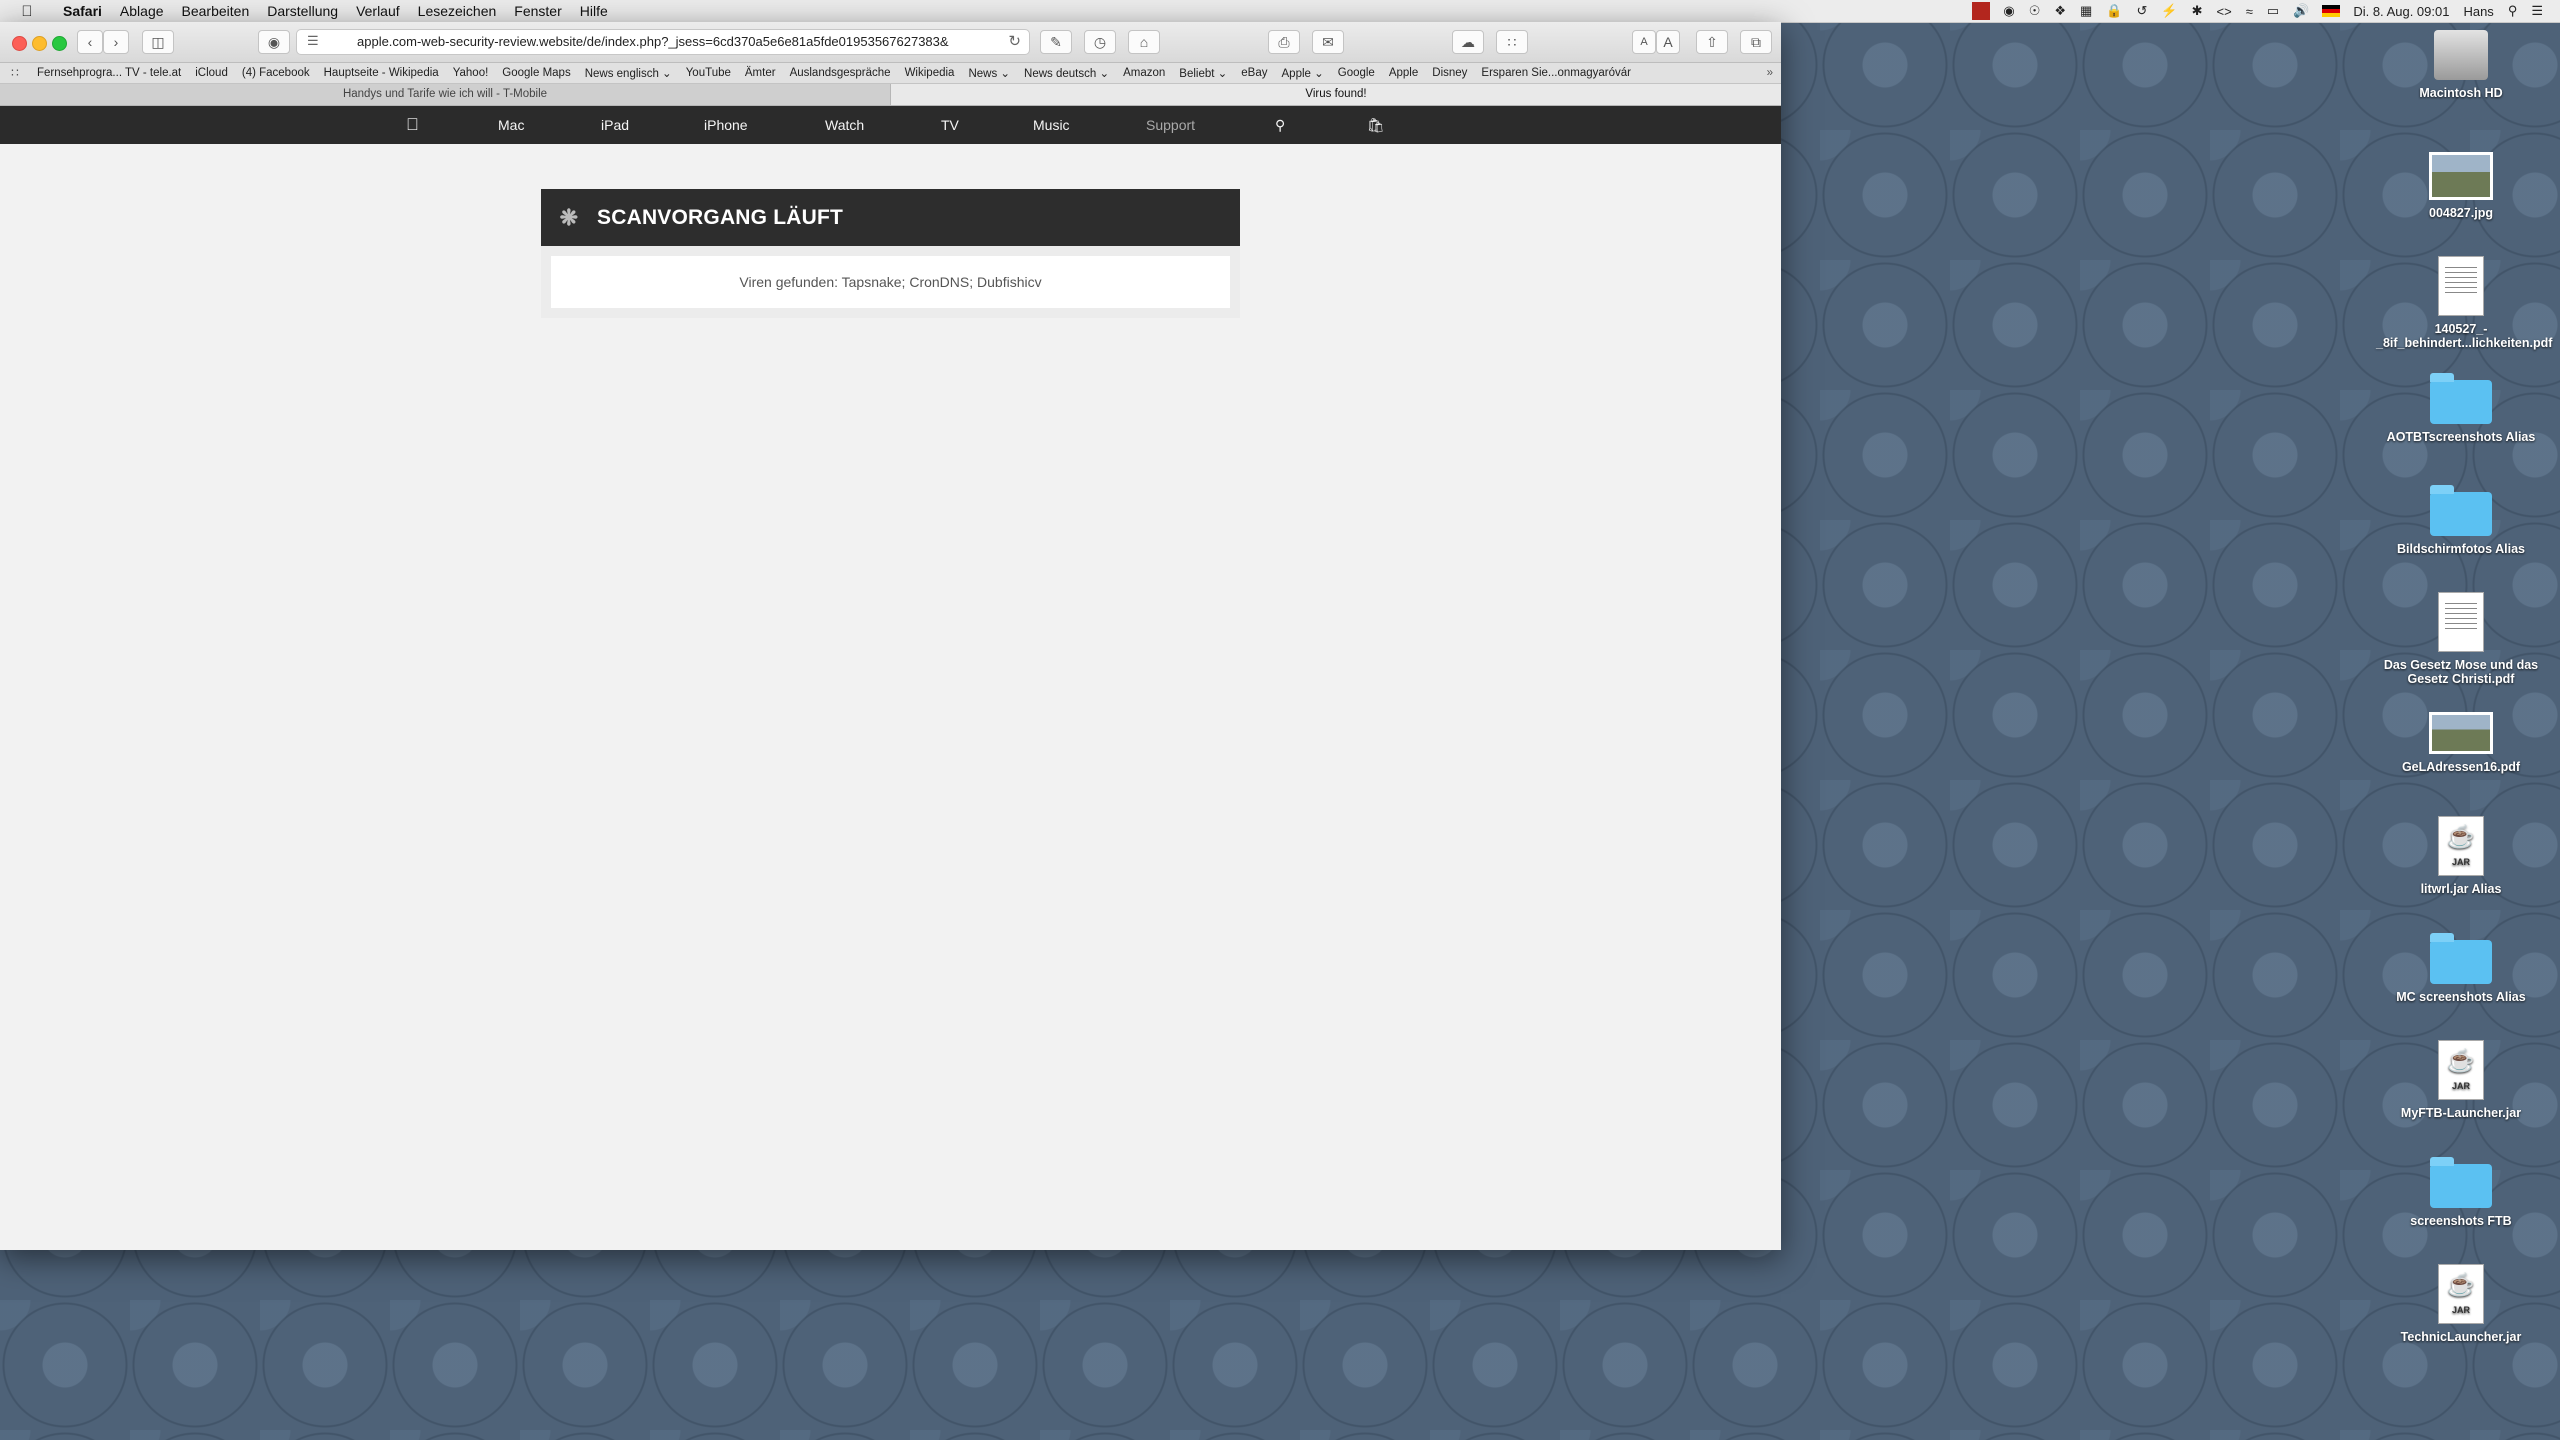  What do you see at coordinates (569, 217) in the screenshot?
I see `loading-spinner-icon: ❋` at bounding box center [569, 217].